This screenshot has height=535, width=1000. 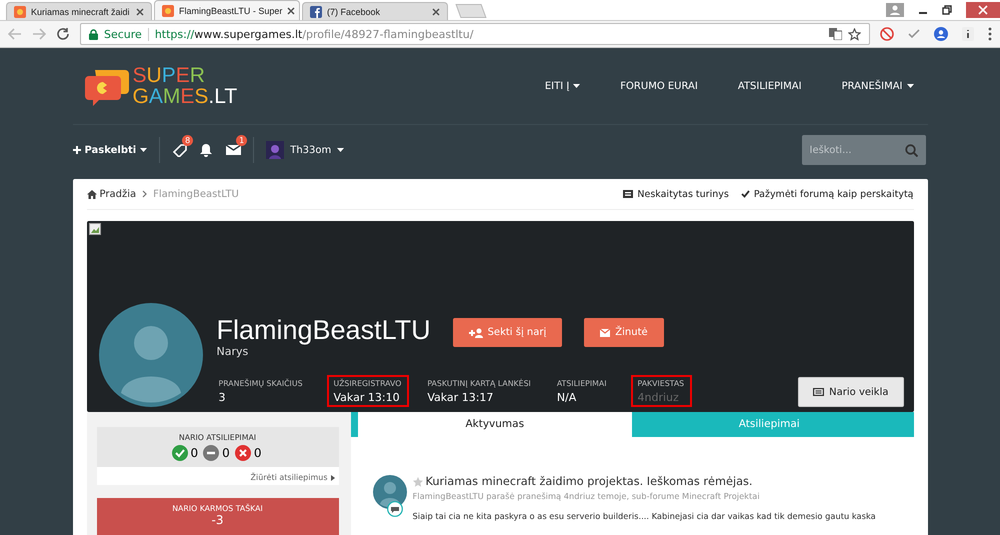 What do you see at coordinates (185, 75) in the screenshot?
I see `logo-text: SUPER` at bounding box center [185, 75].